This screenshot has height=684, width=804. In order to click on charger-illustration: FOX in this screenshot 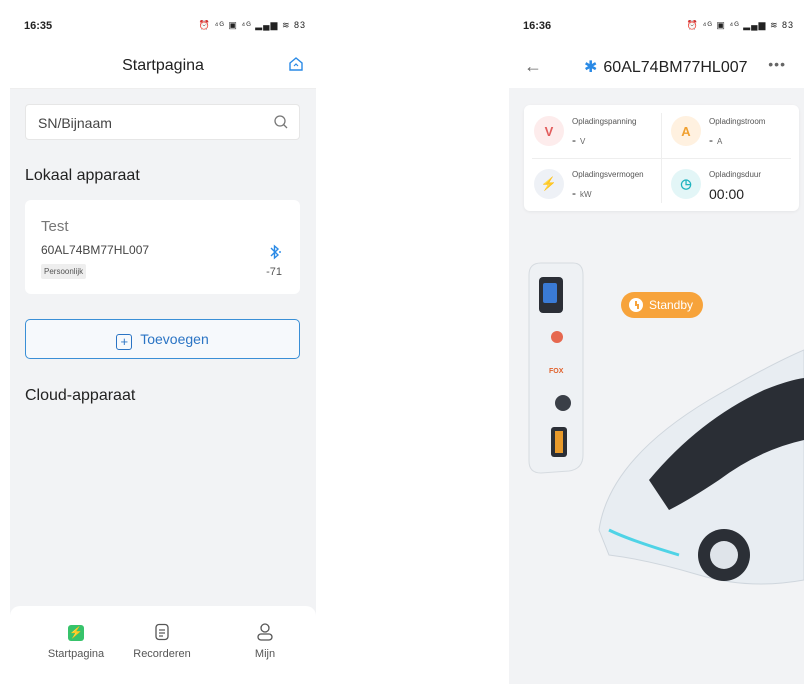, I will do `click(556, 368)`.